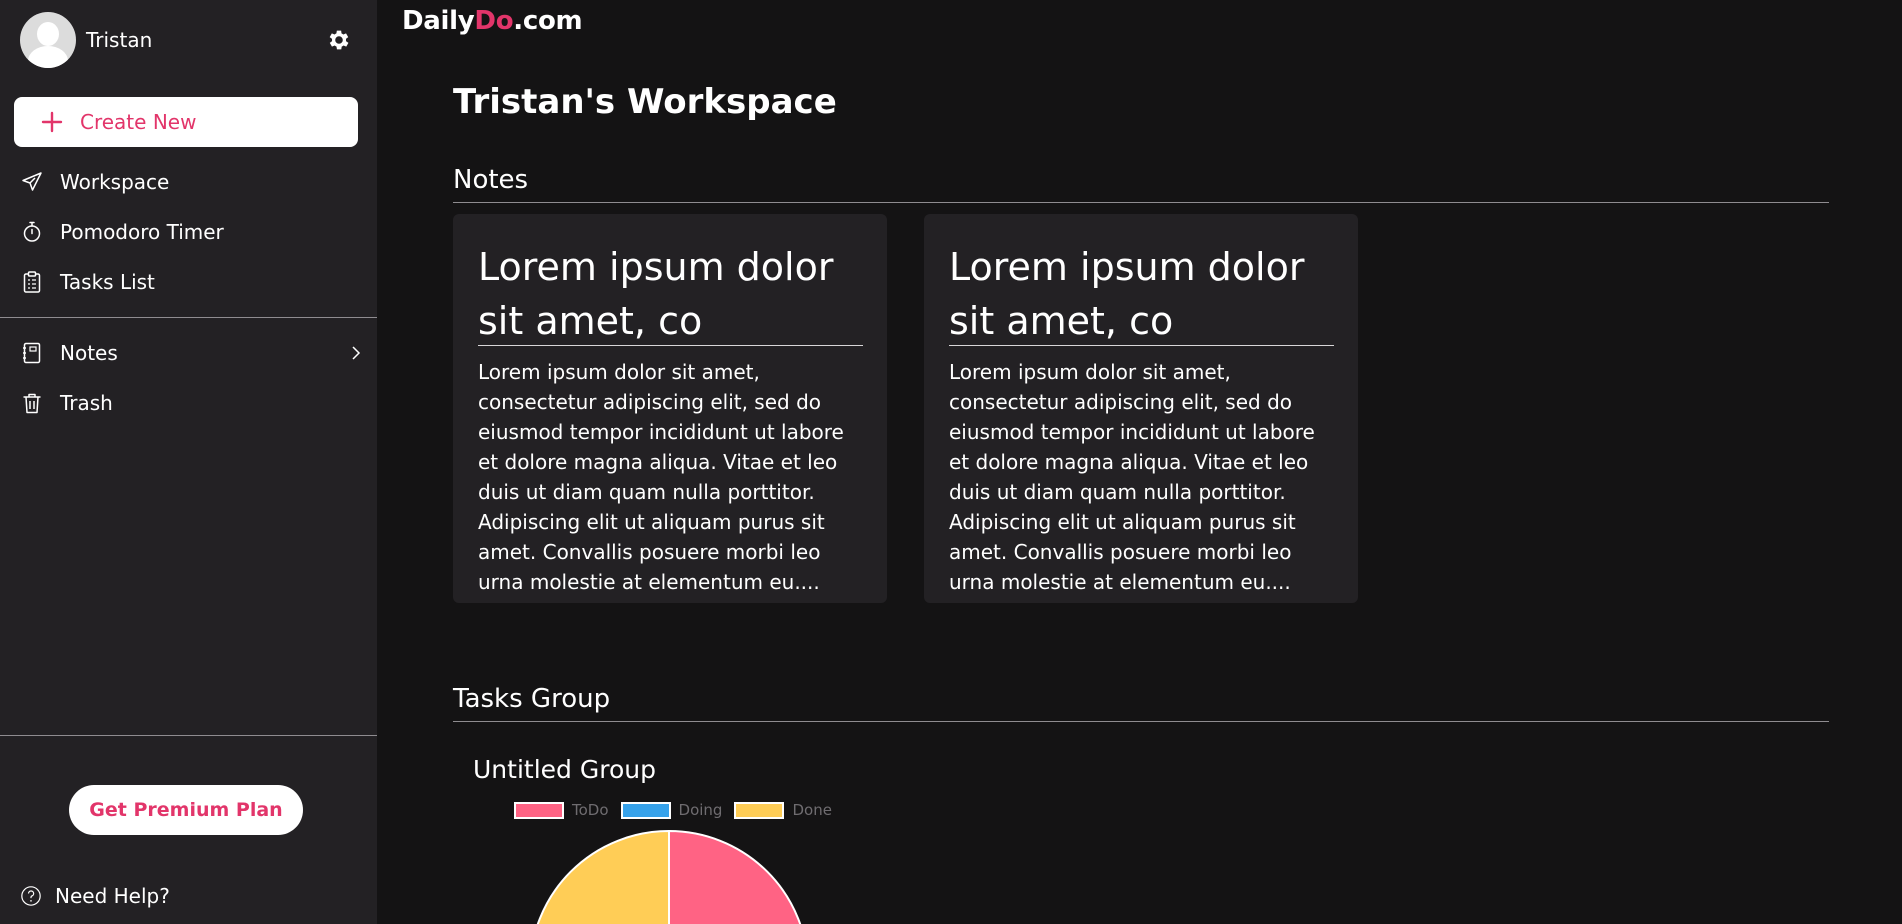 Image resolution: width=1902 pixels, height=924 pixels. What do you see at coordinates (339, 40) in the screenshot?
I see `gear-icon` at bounding box center [339, 40].